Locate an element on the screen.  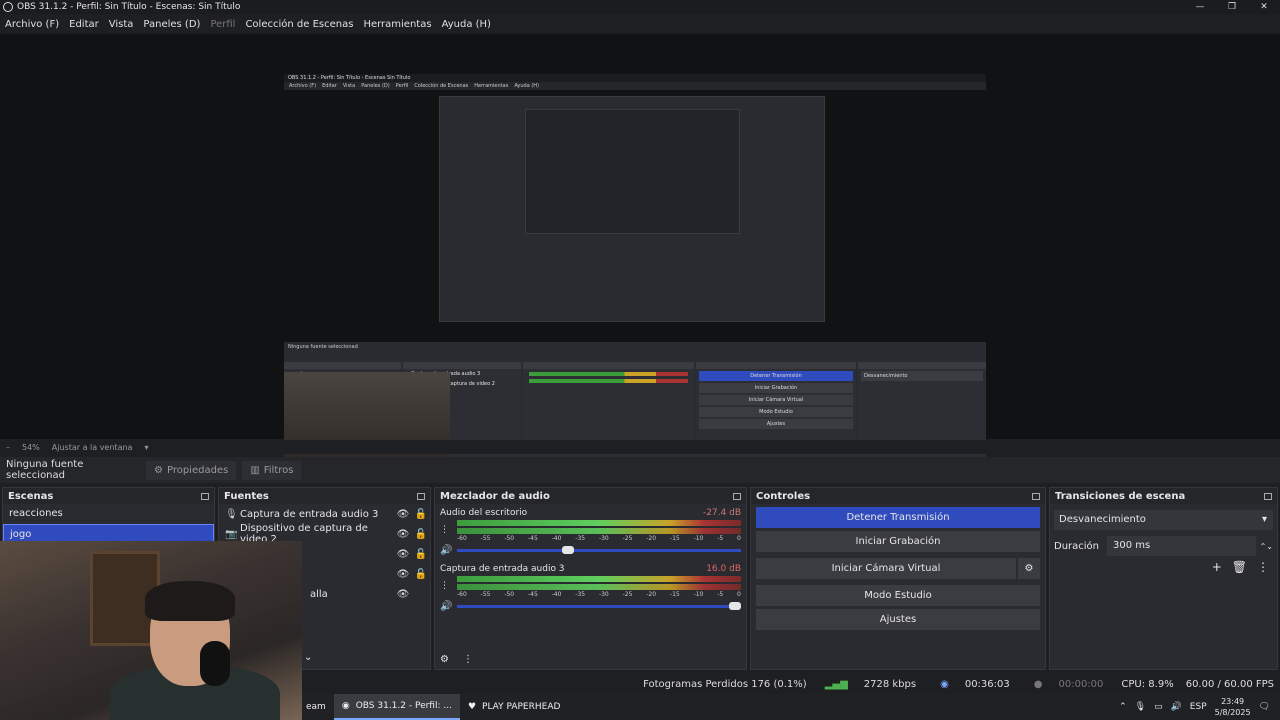
network-icon: ▭ is located at coordinates (1158, 707).